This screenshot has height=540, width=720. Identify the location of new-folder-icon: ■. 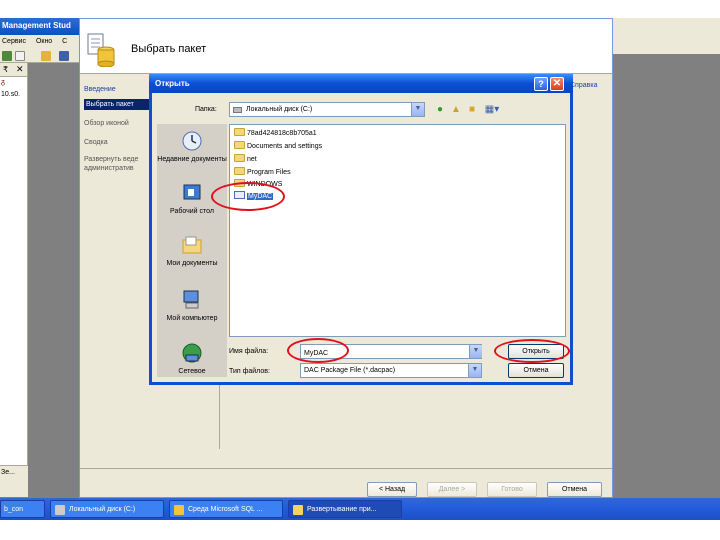
(472, 110).